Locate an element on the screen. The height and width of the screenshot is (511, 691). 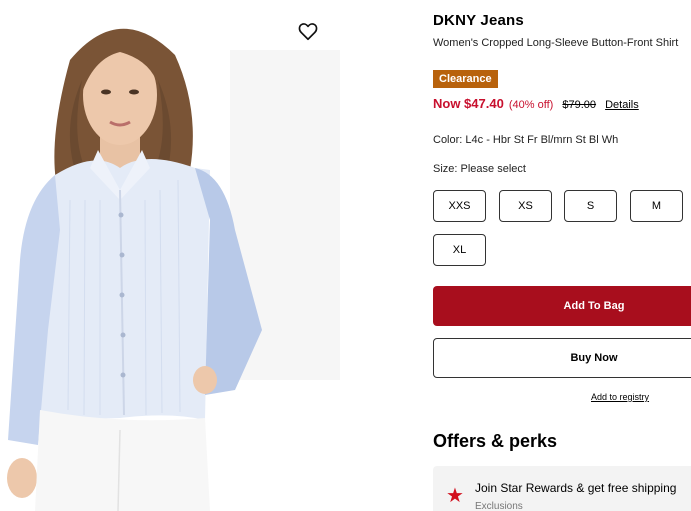
heart-icon is located at coordinates (308, 32).